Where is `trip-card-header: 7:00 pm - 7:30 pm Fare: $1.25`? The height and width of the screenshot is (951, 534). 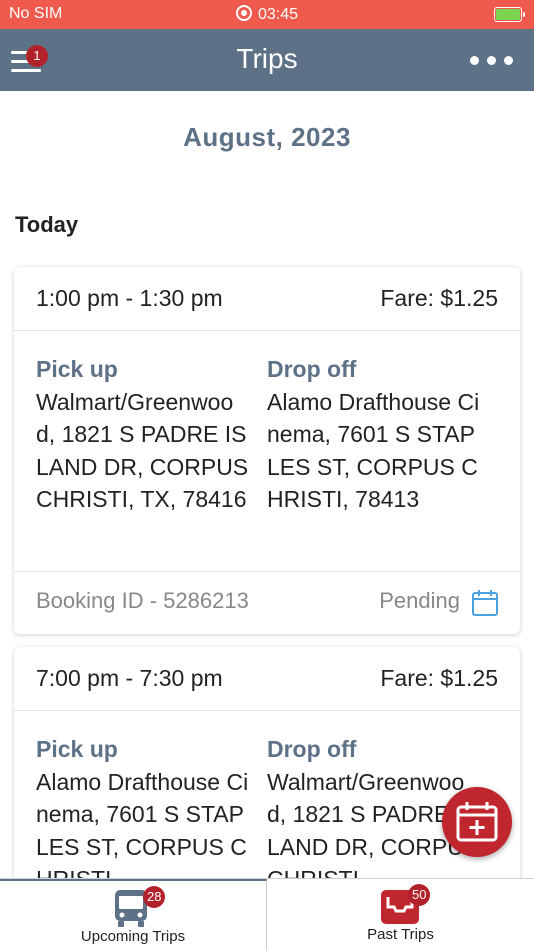
trip-card-header: 7:00 pm - 7:30 pm Fare: $1.25 is located at coordinates (267, 679).